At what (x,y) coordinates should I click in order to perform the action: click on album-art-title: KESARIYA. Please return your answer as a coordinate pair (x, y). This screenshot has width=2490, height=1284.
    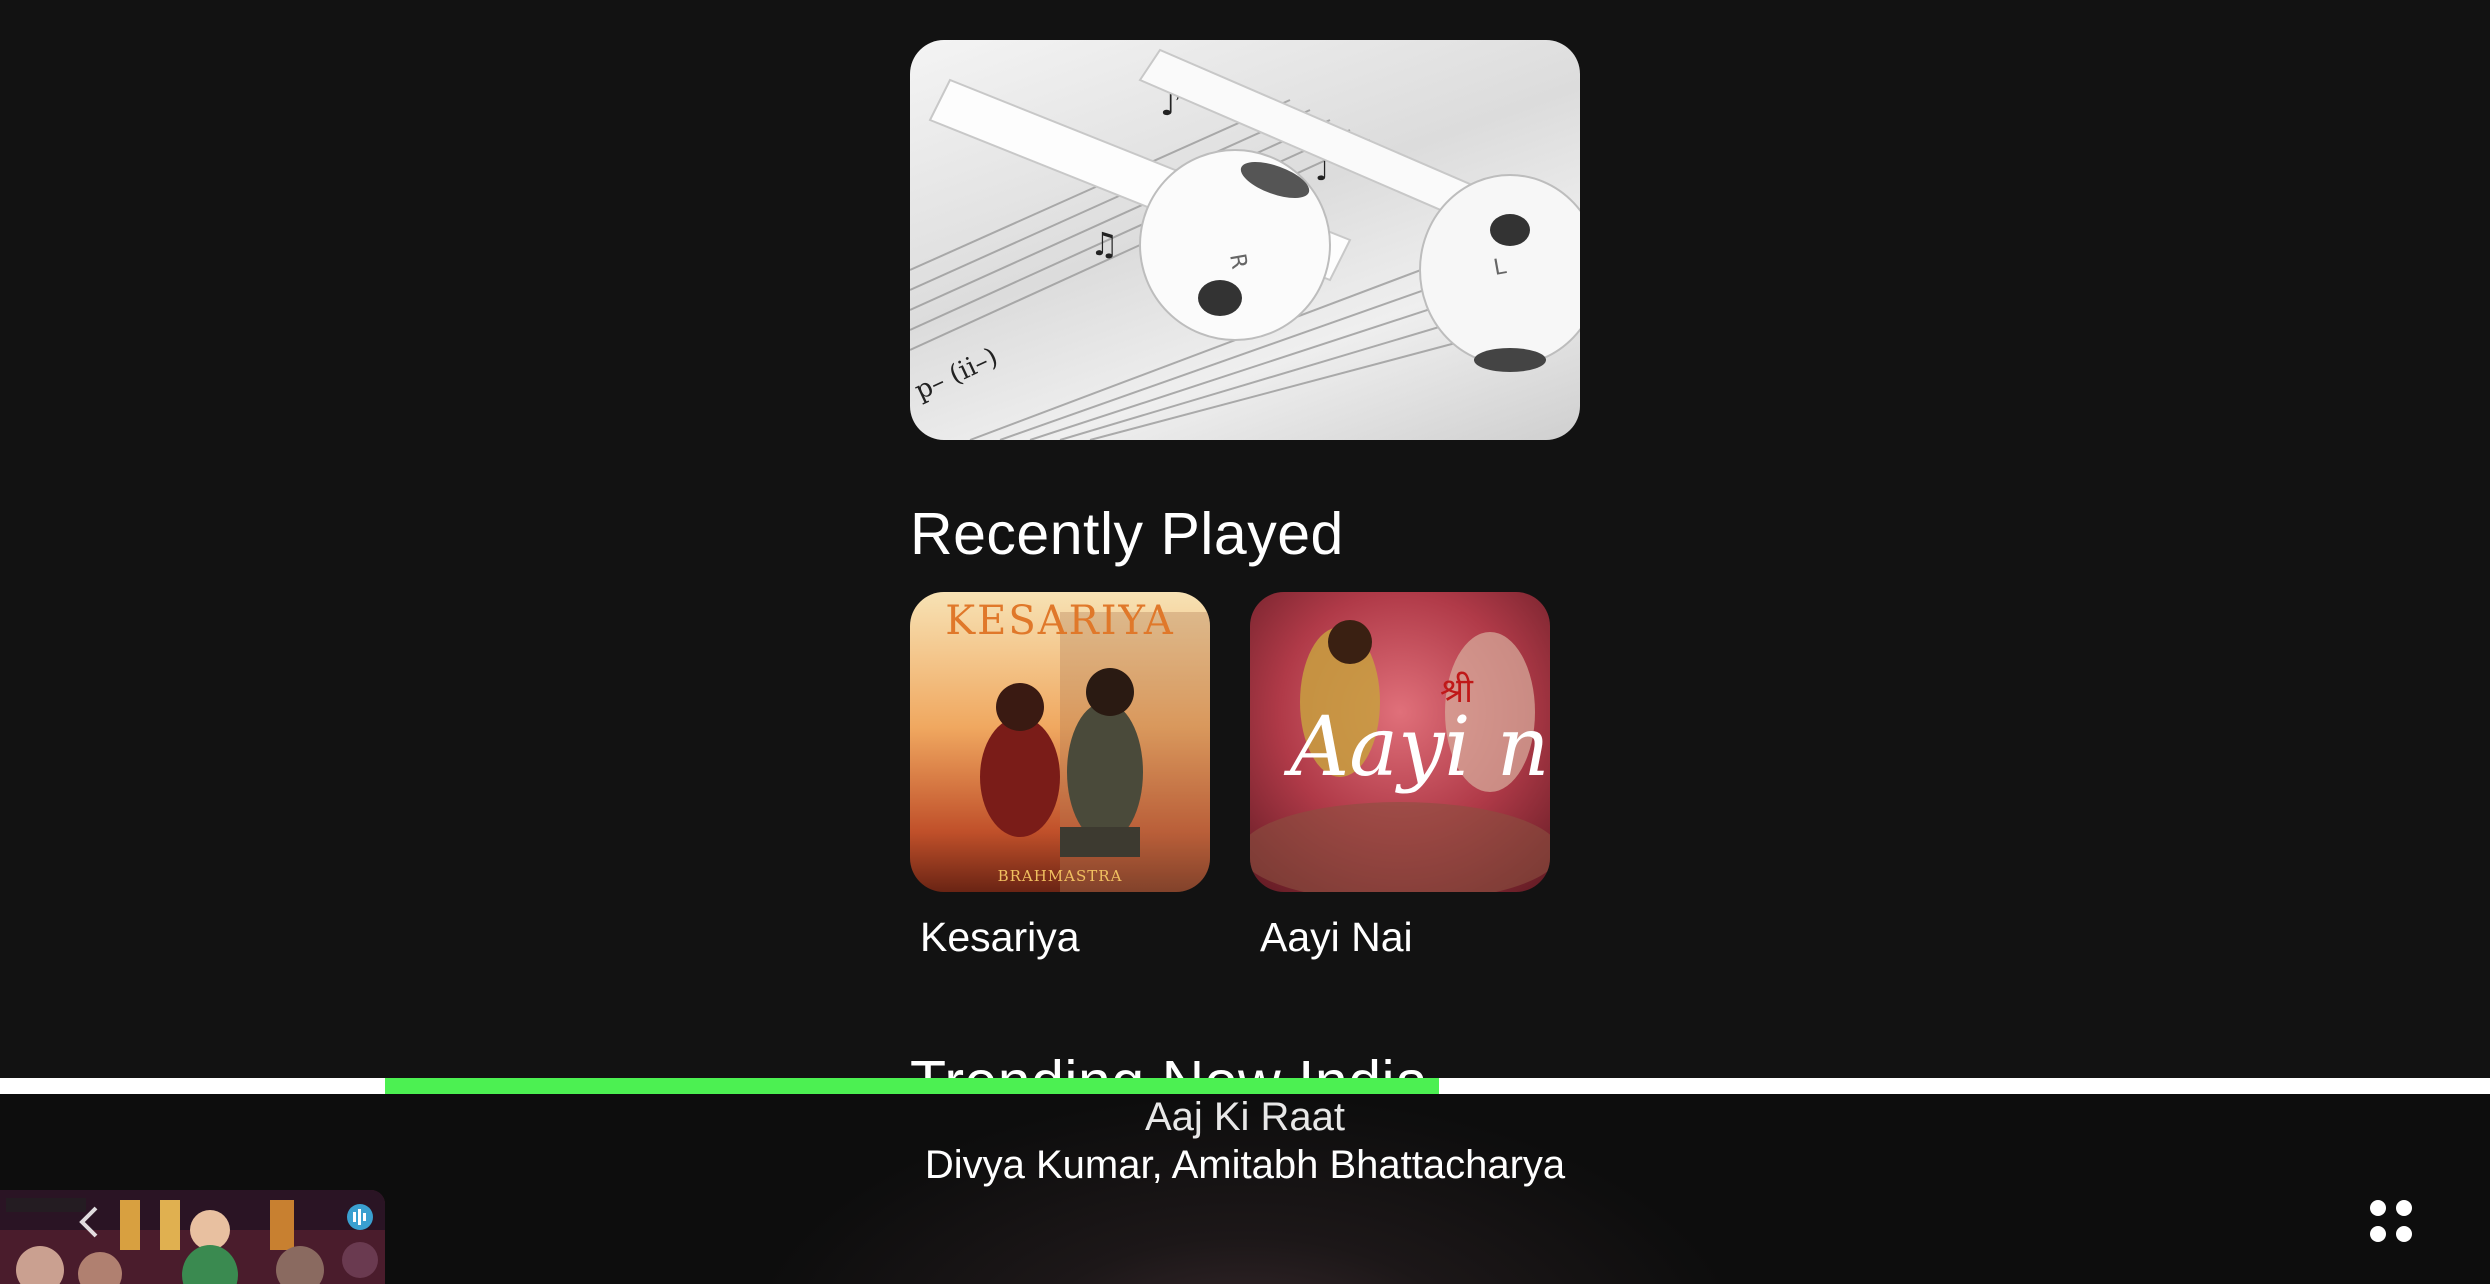
    Looking at the image, I should click on (1060, 621).